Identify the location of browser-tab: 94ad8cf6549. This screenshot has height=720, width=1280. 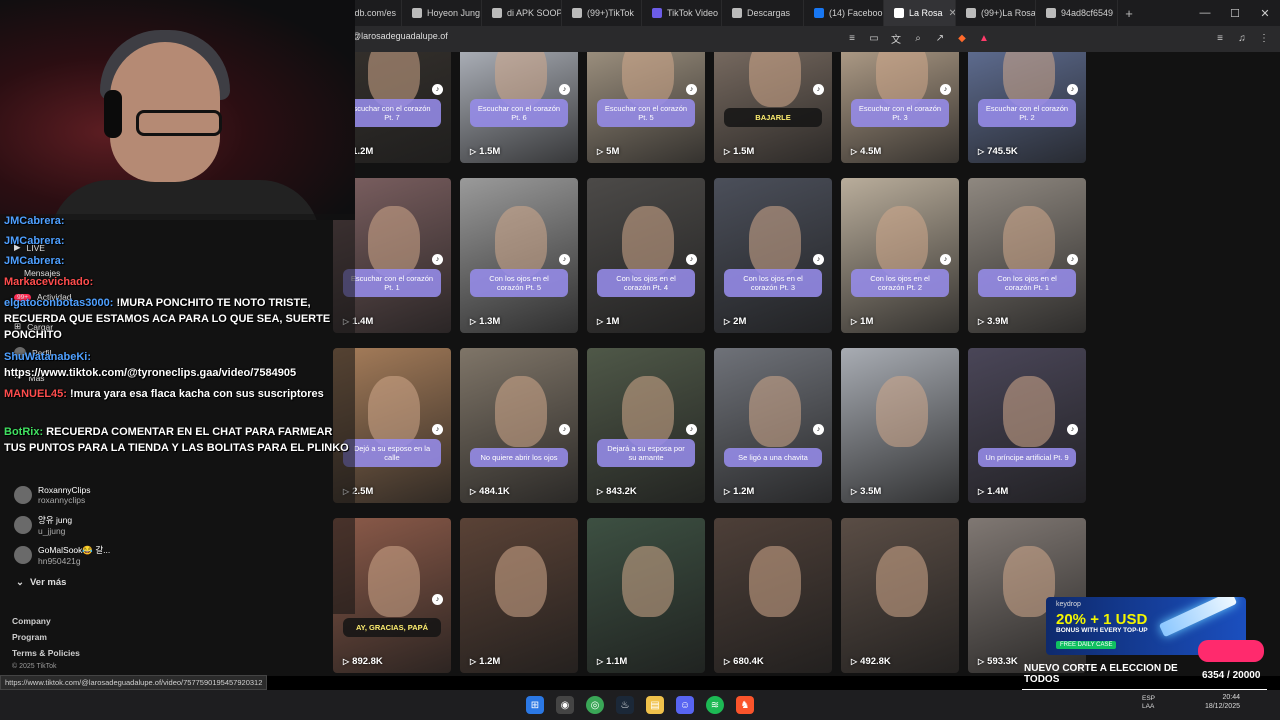
(1077, 13).